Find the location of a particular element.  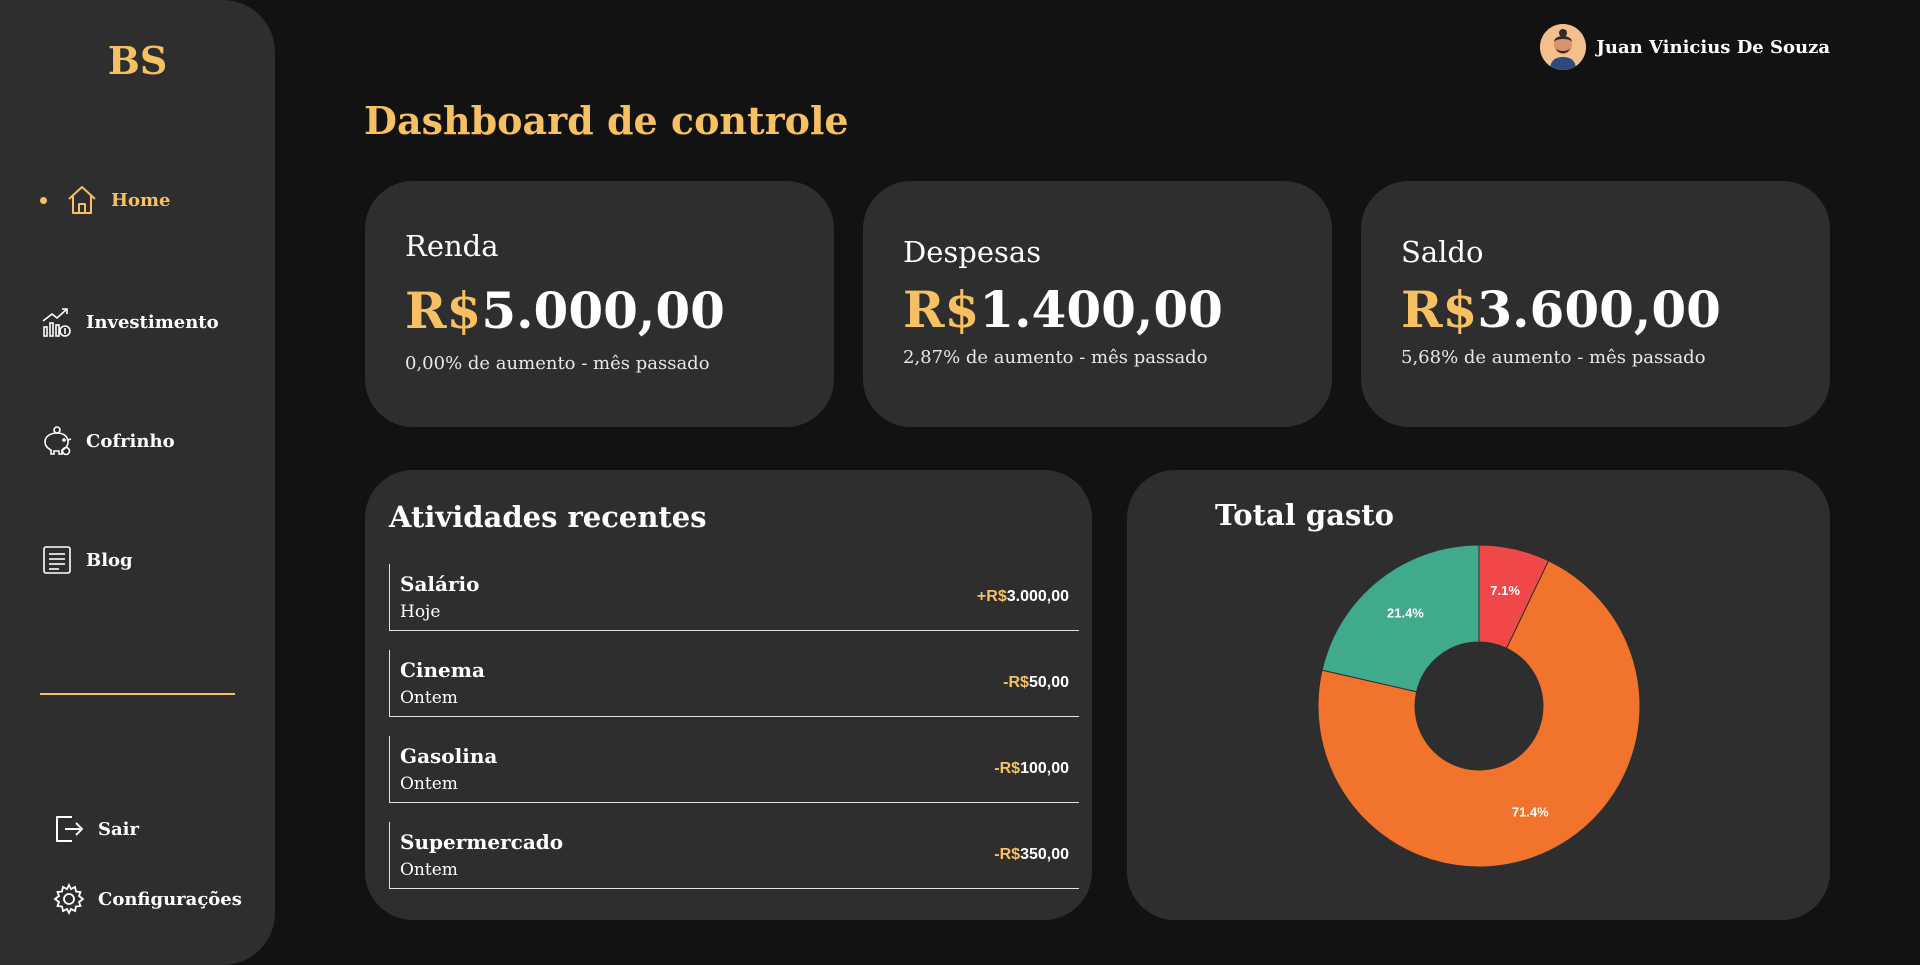

stat-amount: 1.400,00 is located at coordinates (1101, 309).